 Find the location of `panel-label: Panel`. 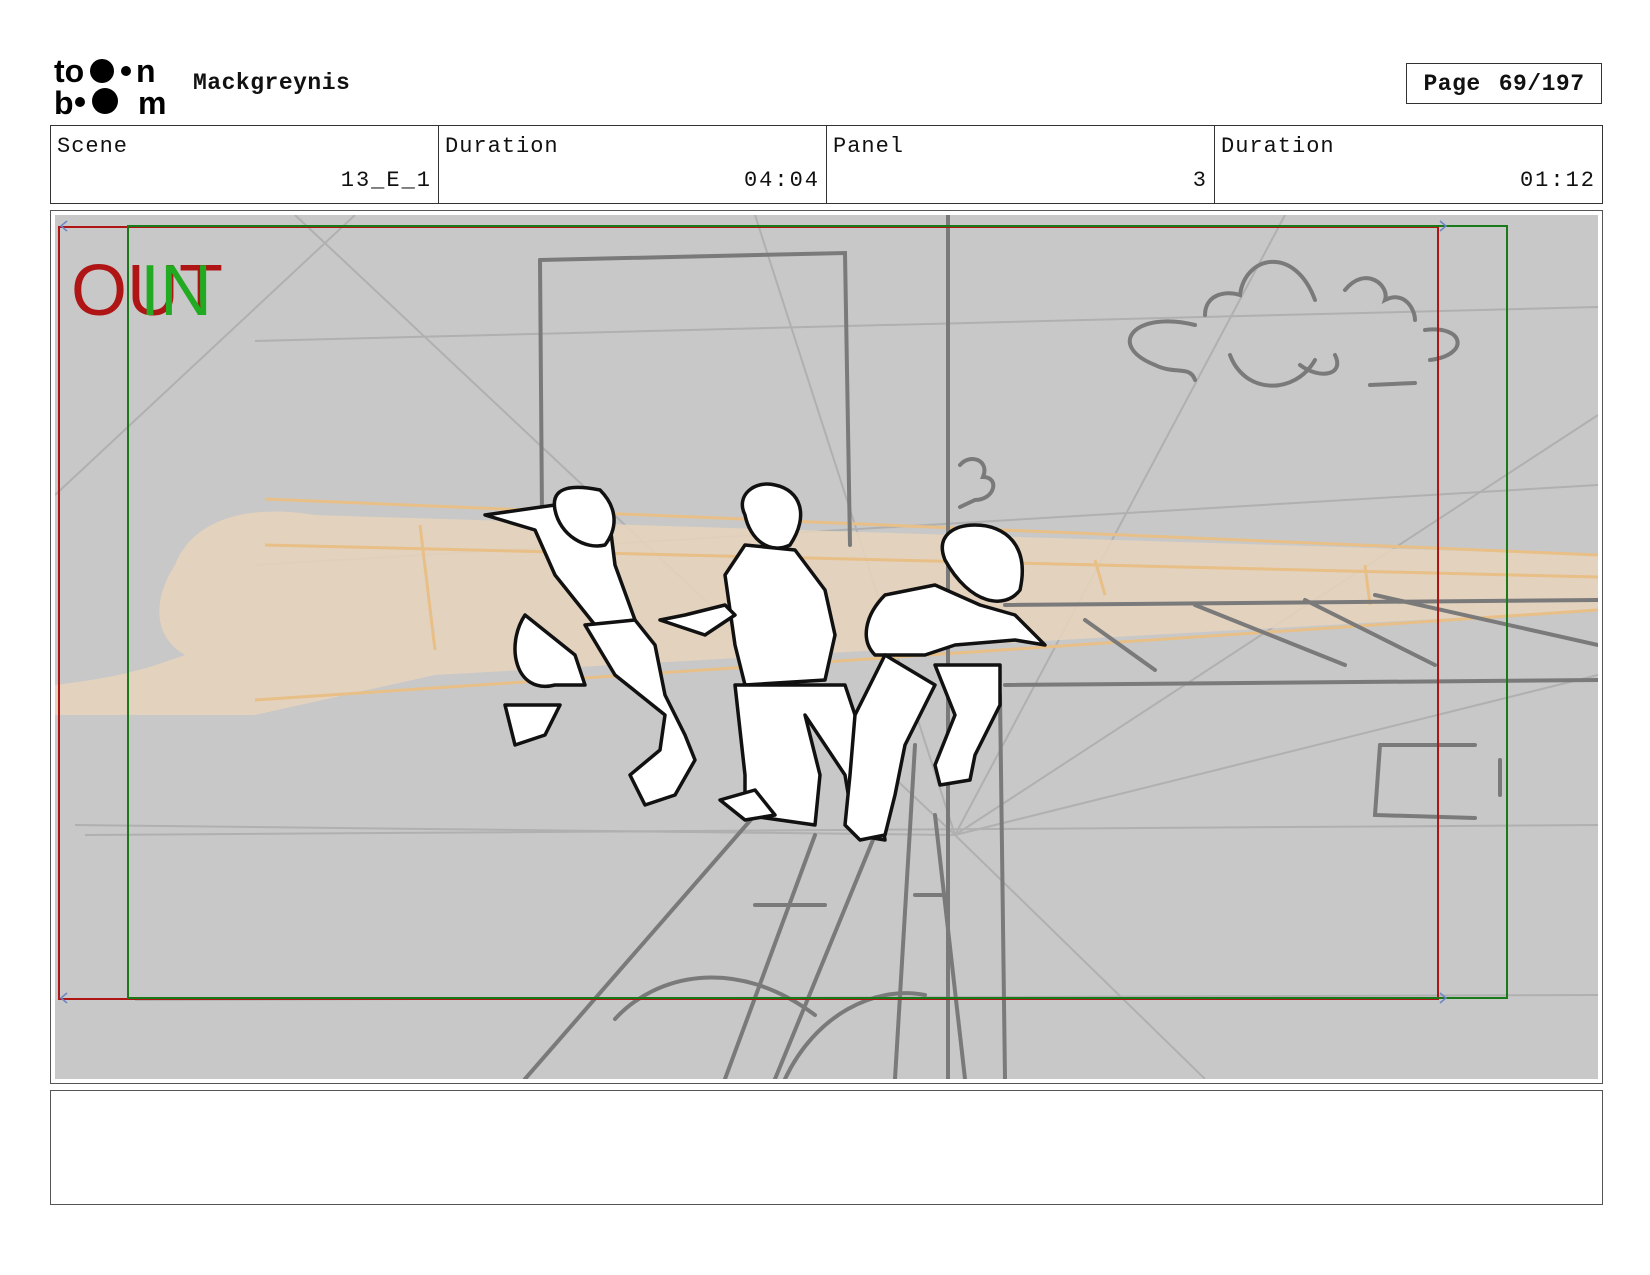

panel-label: Panel is located at coordinates (869, 146).